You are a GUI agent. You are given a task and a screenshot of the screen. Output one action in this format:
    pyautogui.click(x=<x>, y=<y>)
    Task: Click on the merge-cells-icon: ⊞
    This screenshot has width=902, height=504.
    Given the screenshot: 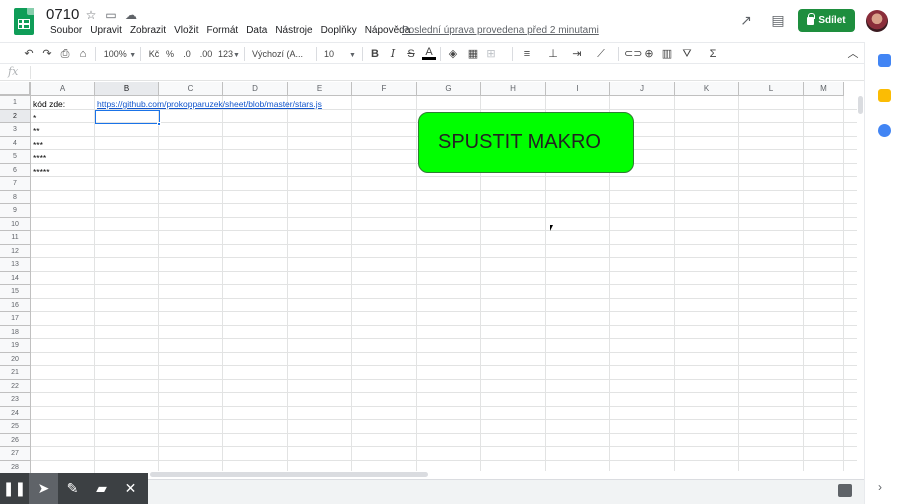 What is the action you would take?
    pyautogui.click(x=491, y=54)
    